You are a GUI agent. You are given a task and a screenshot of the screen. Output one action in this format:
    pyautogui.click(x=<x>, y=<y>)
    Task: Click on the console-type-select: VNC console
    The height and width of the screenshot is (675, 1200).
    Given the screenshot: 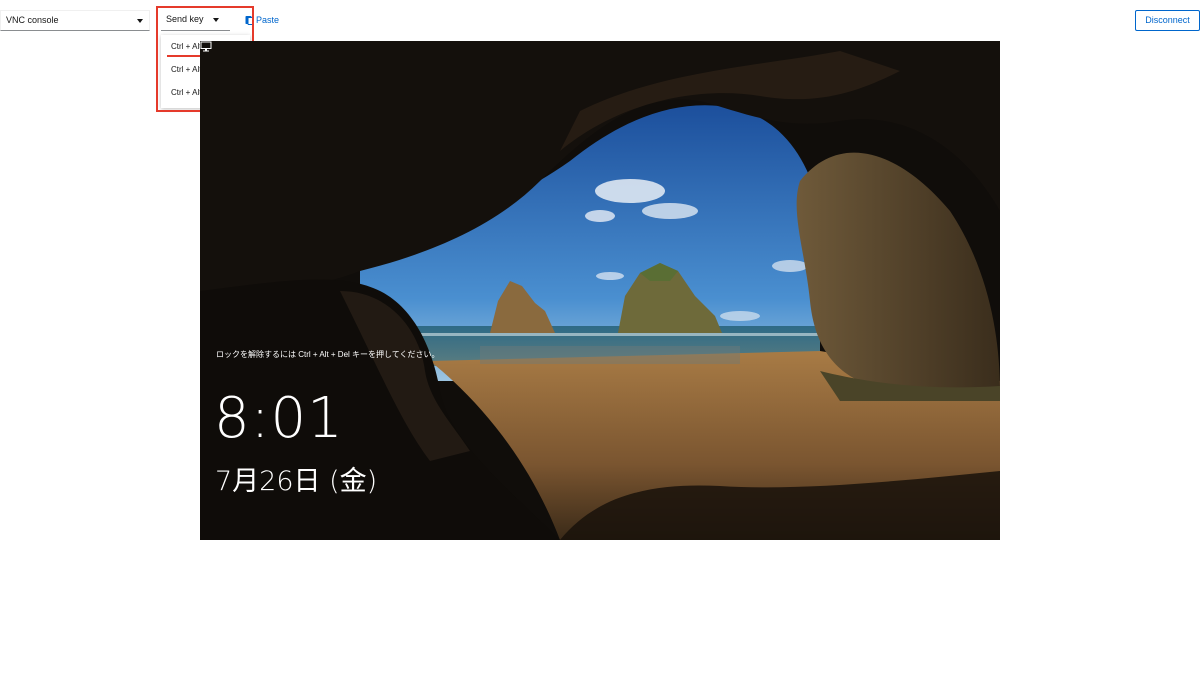 What is the action you would take?
    pyautogui.click(x=75, y=20)
    